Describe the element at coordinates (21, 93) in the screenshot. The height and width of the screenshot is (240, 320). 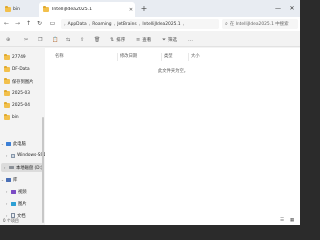
I see `sidebar-item-label: 2025-03` at that location.